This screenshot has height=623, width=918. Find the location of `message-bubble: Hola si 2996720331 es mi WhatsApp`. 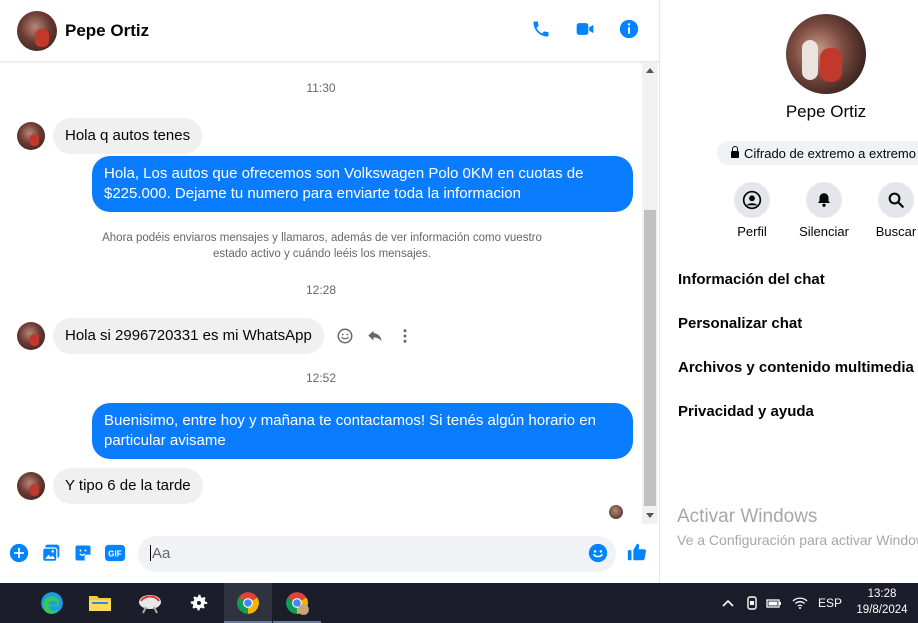

message-bubble: Hola si 2996720331 es mi WhatsApp is located at coordinates (188, 336).